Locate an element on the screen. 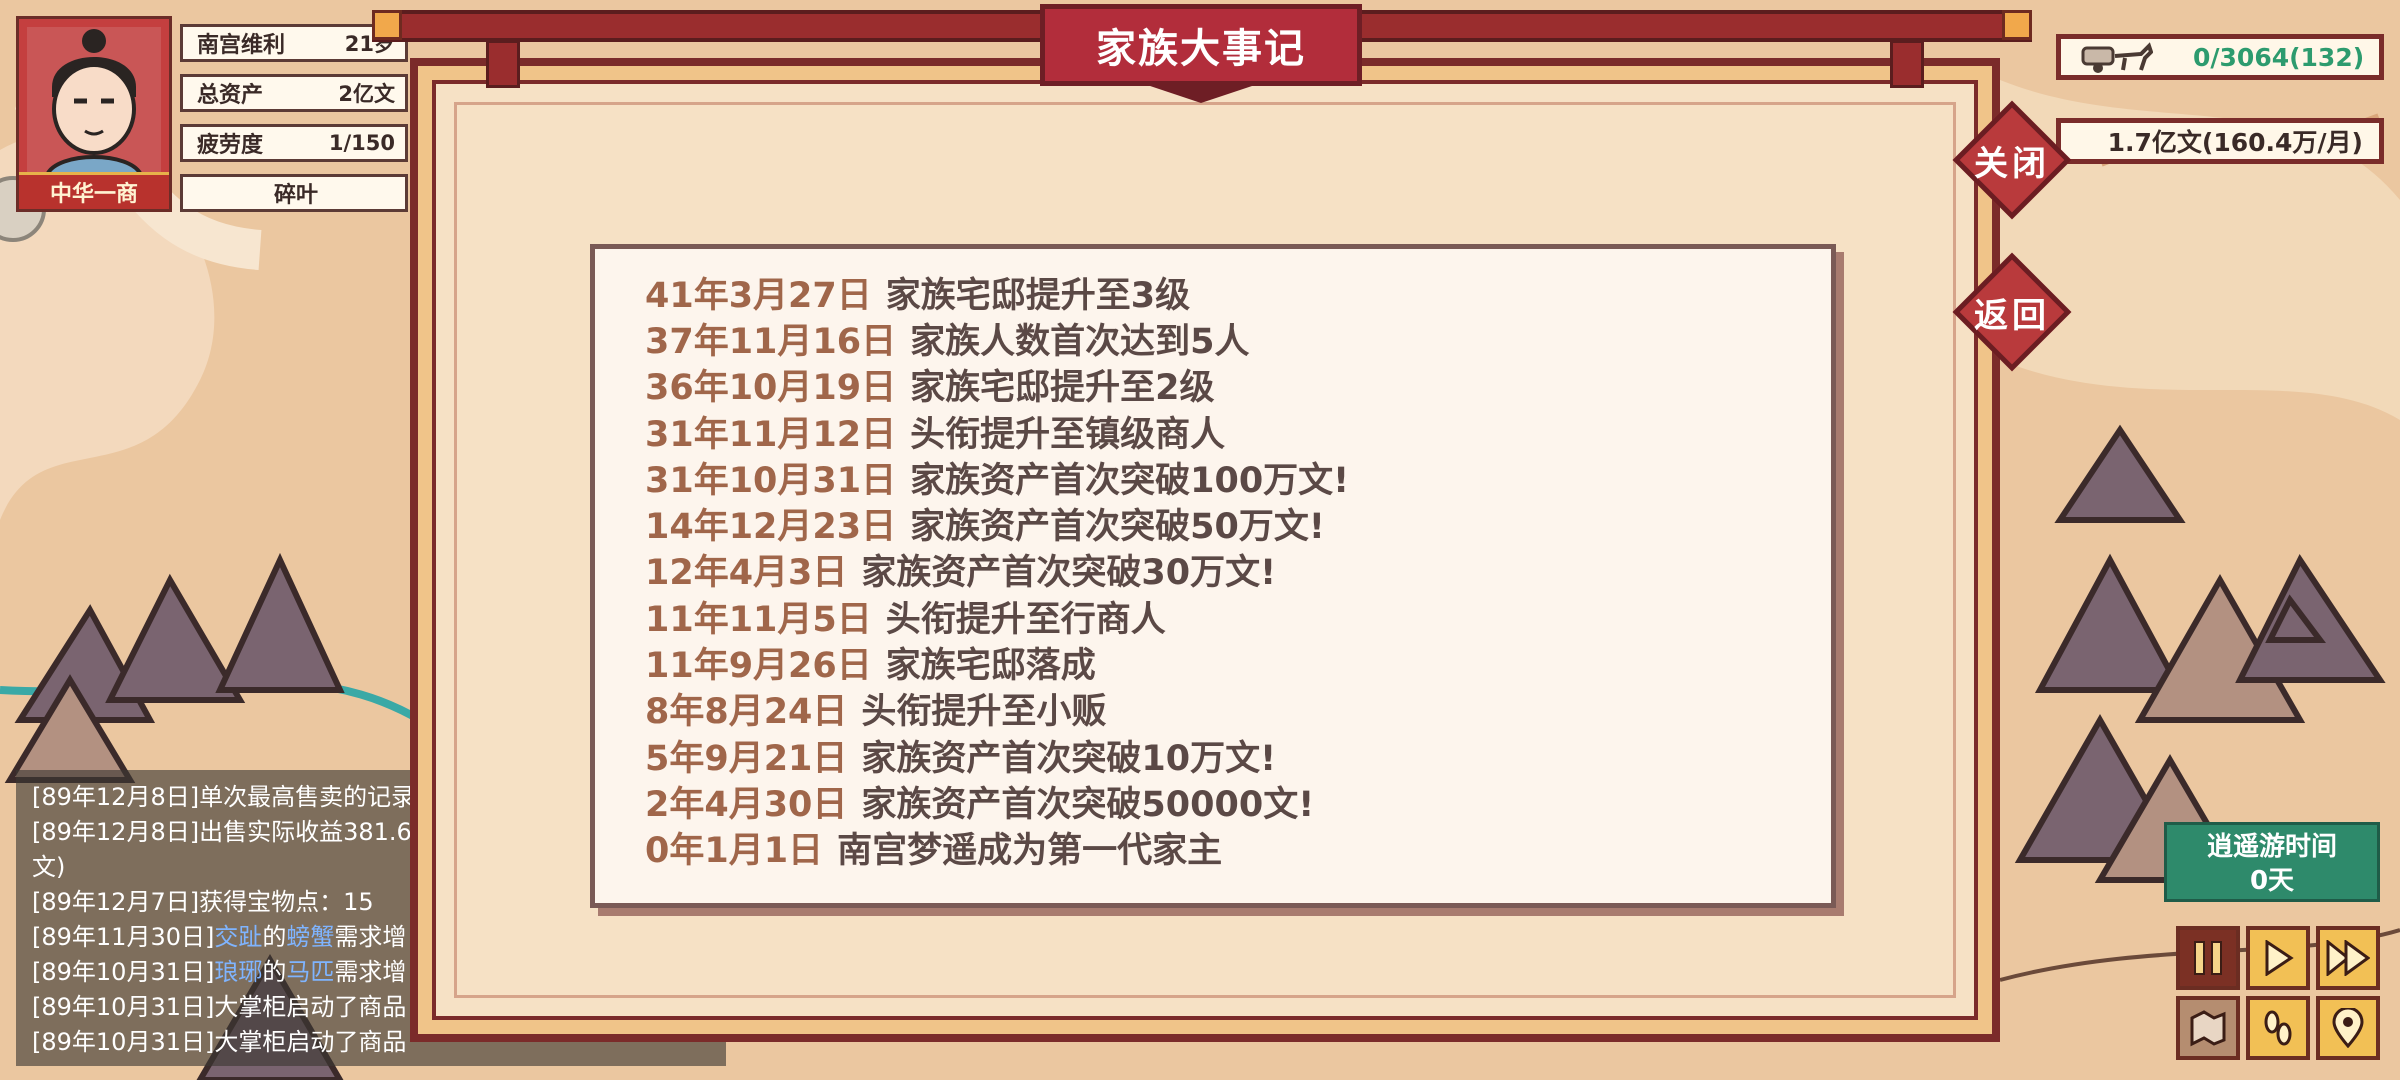  chronicle-event-row: 11年9月26日 家族宅邸落成 is located at coordinates (997, 663).